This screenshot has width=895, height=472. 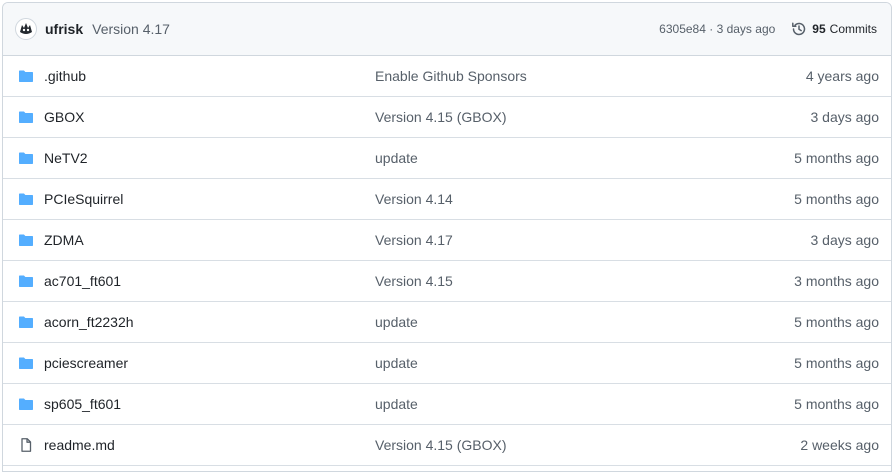 What do you see at coordinates (414, 199) in the screenshot?
I see `file-commit-message: Version 4.14` at bounding box center [414, 199].